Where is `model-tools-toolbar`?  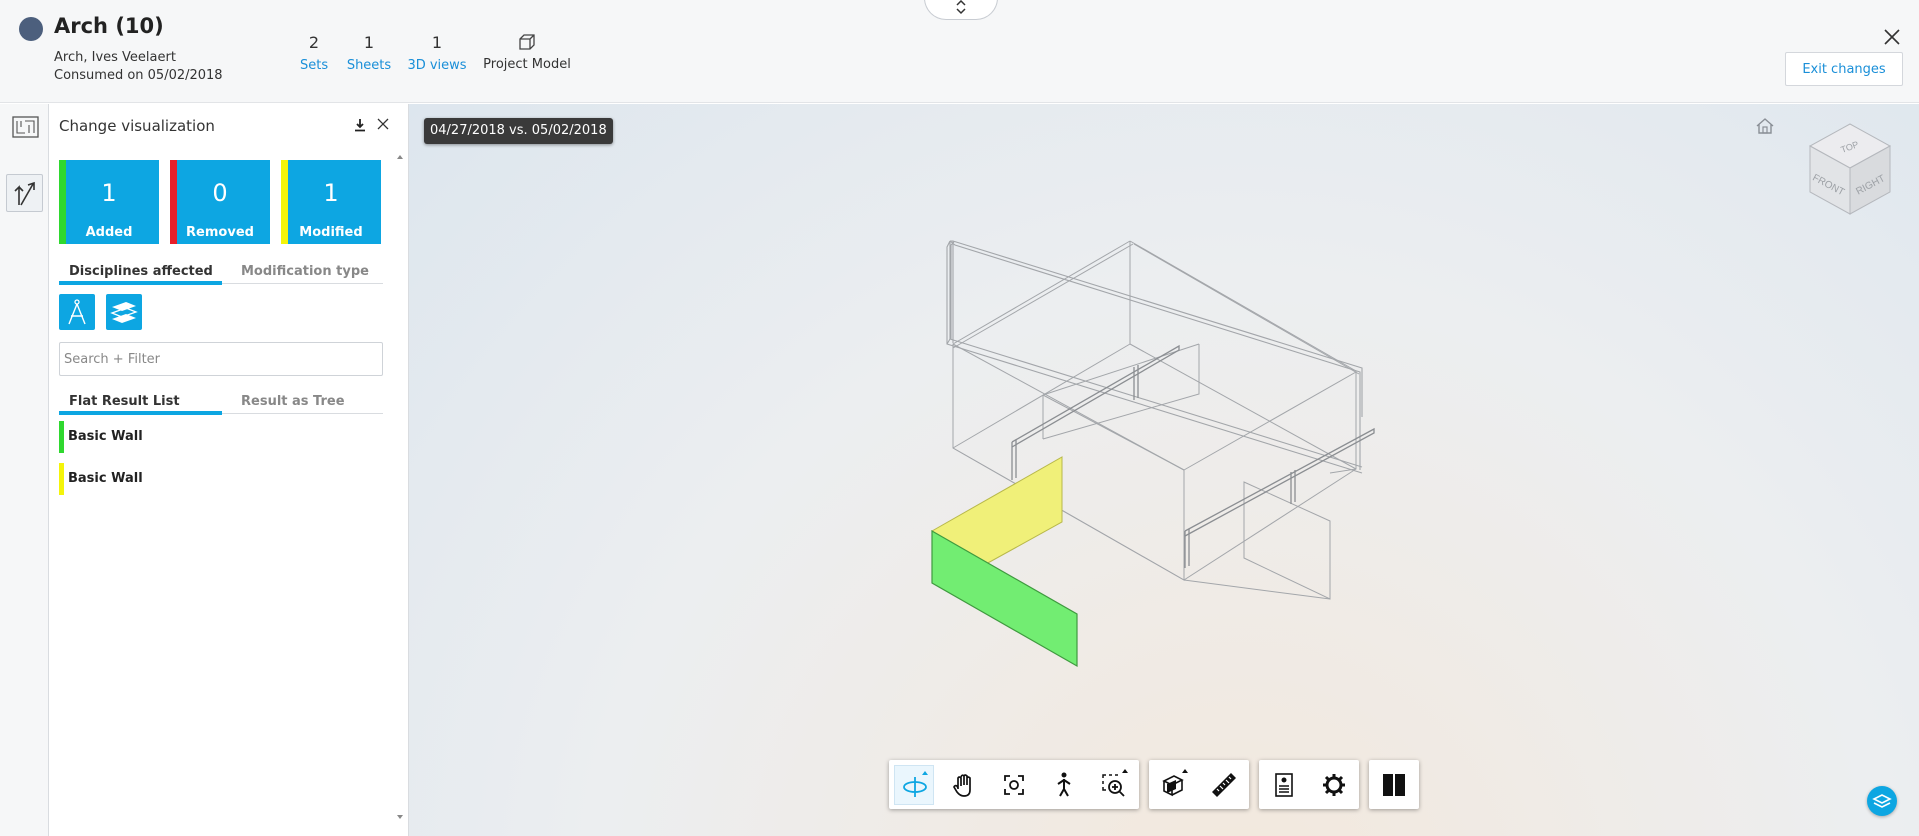 model-tools-toolbar is located at coordinates (1309, 784).